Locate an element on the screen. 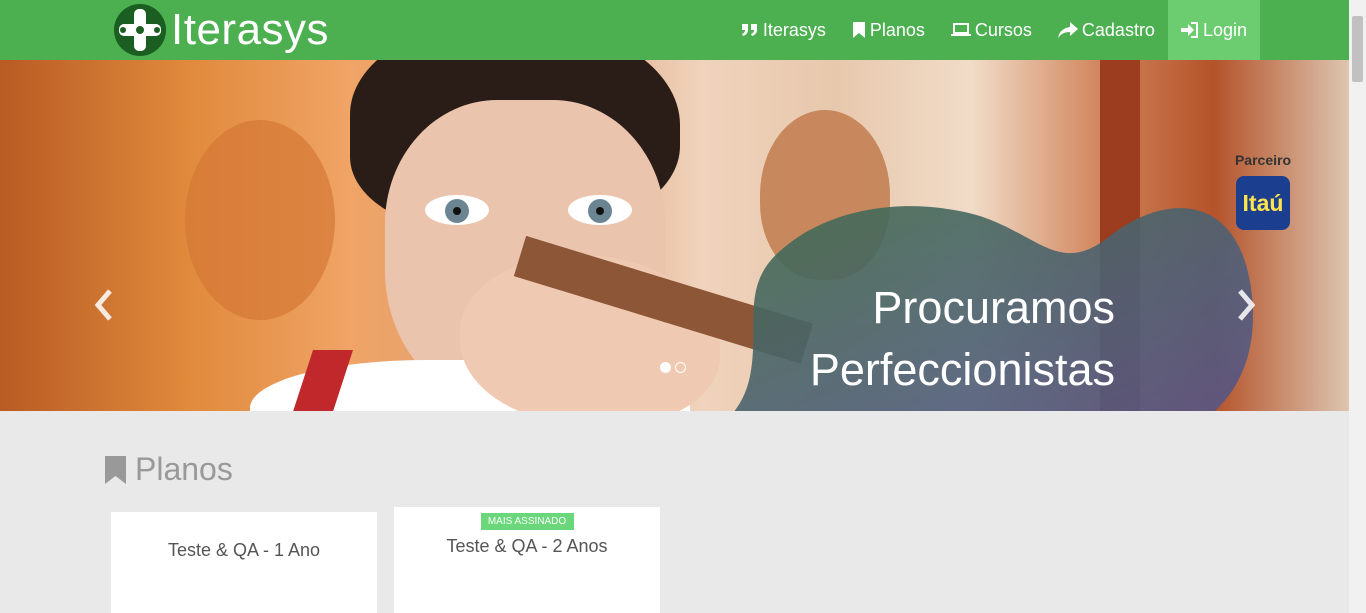 This screenshot has height=613, width=1366. scrollbar-thumb is located at coordinates (1357, 49).